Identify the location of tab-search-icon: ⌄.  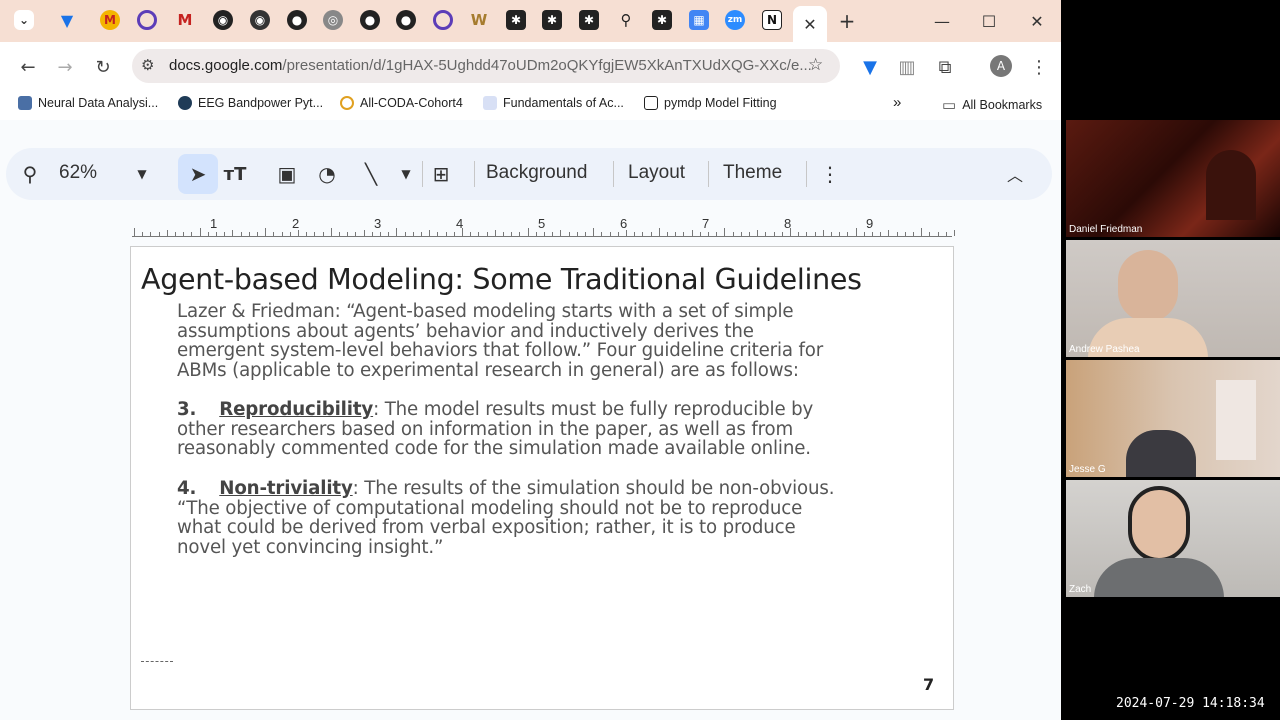
(24, 20).